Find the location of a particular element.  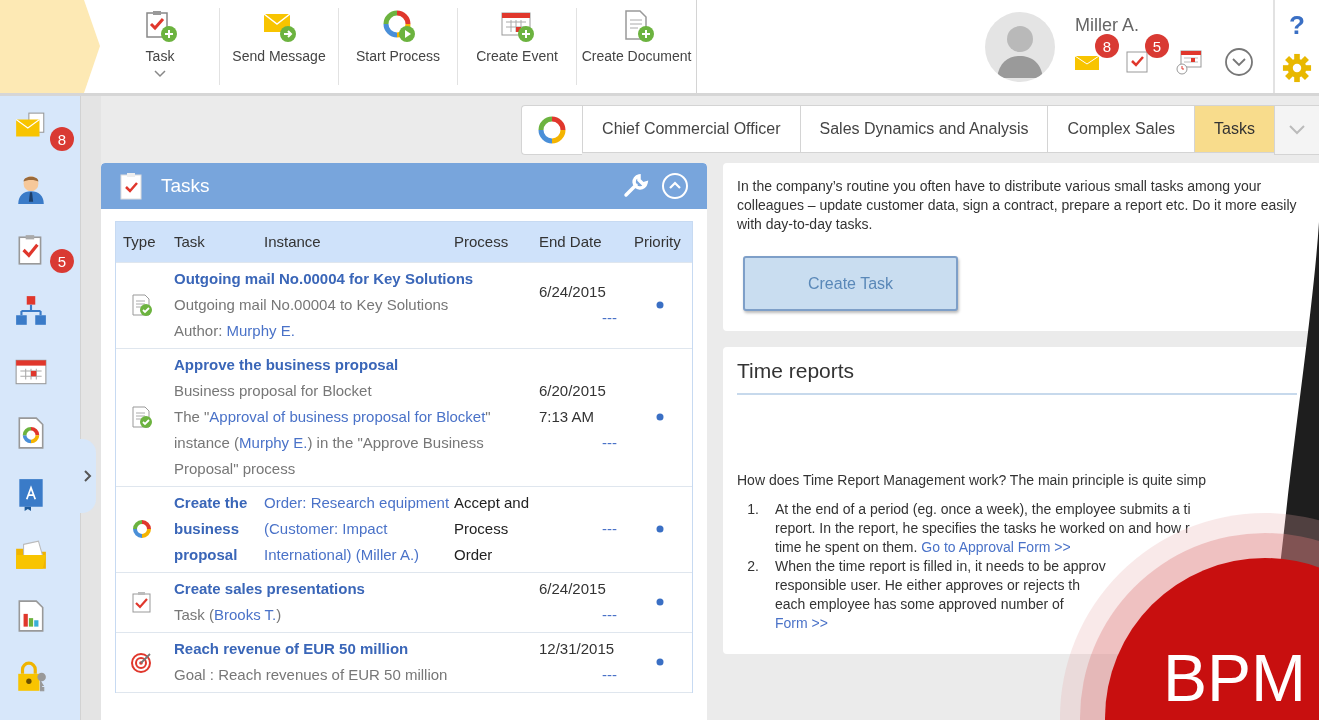

column-header: Process is located at coordinates (493, 242).